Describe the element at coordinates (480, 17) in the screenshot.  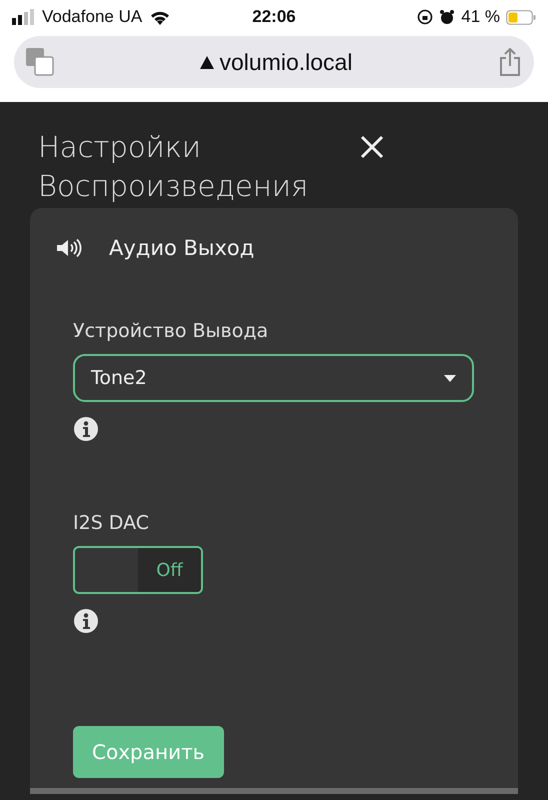
I see `battery-percent: 41 %` at that location.